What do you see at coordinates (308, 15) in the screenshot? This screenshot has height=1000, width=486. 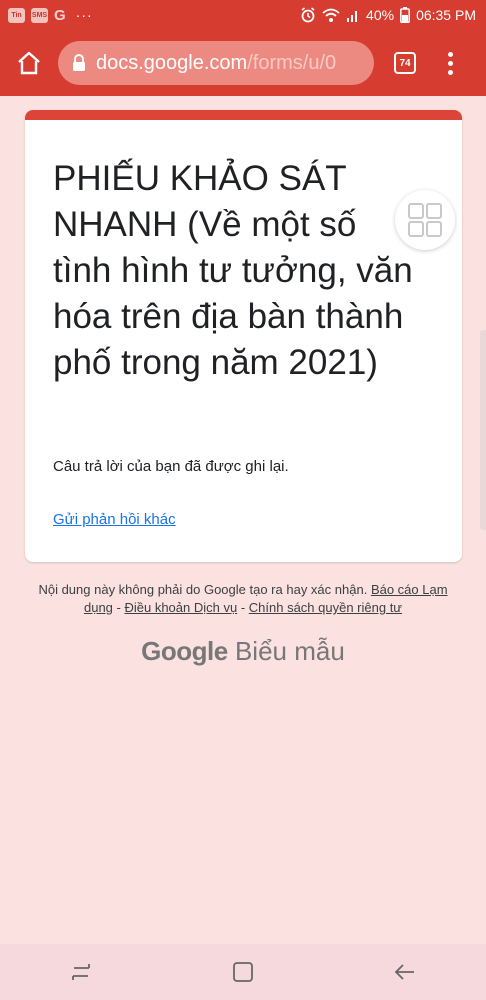 I see `alarm-icon` at bounding box center [308, 15].